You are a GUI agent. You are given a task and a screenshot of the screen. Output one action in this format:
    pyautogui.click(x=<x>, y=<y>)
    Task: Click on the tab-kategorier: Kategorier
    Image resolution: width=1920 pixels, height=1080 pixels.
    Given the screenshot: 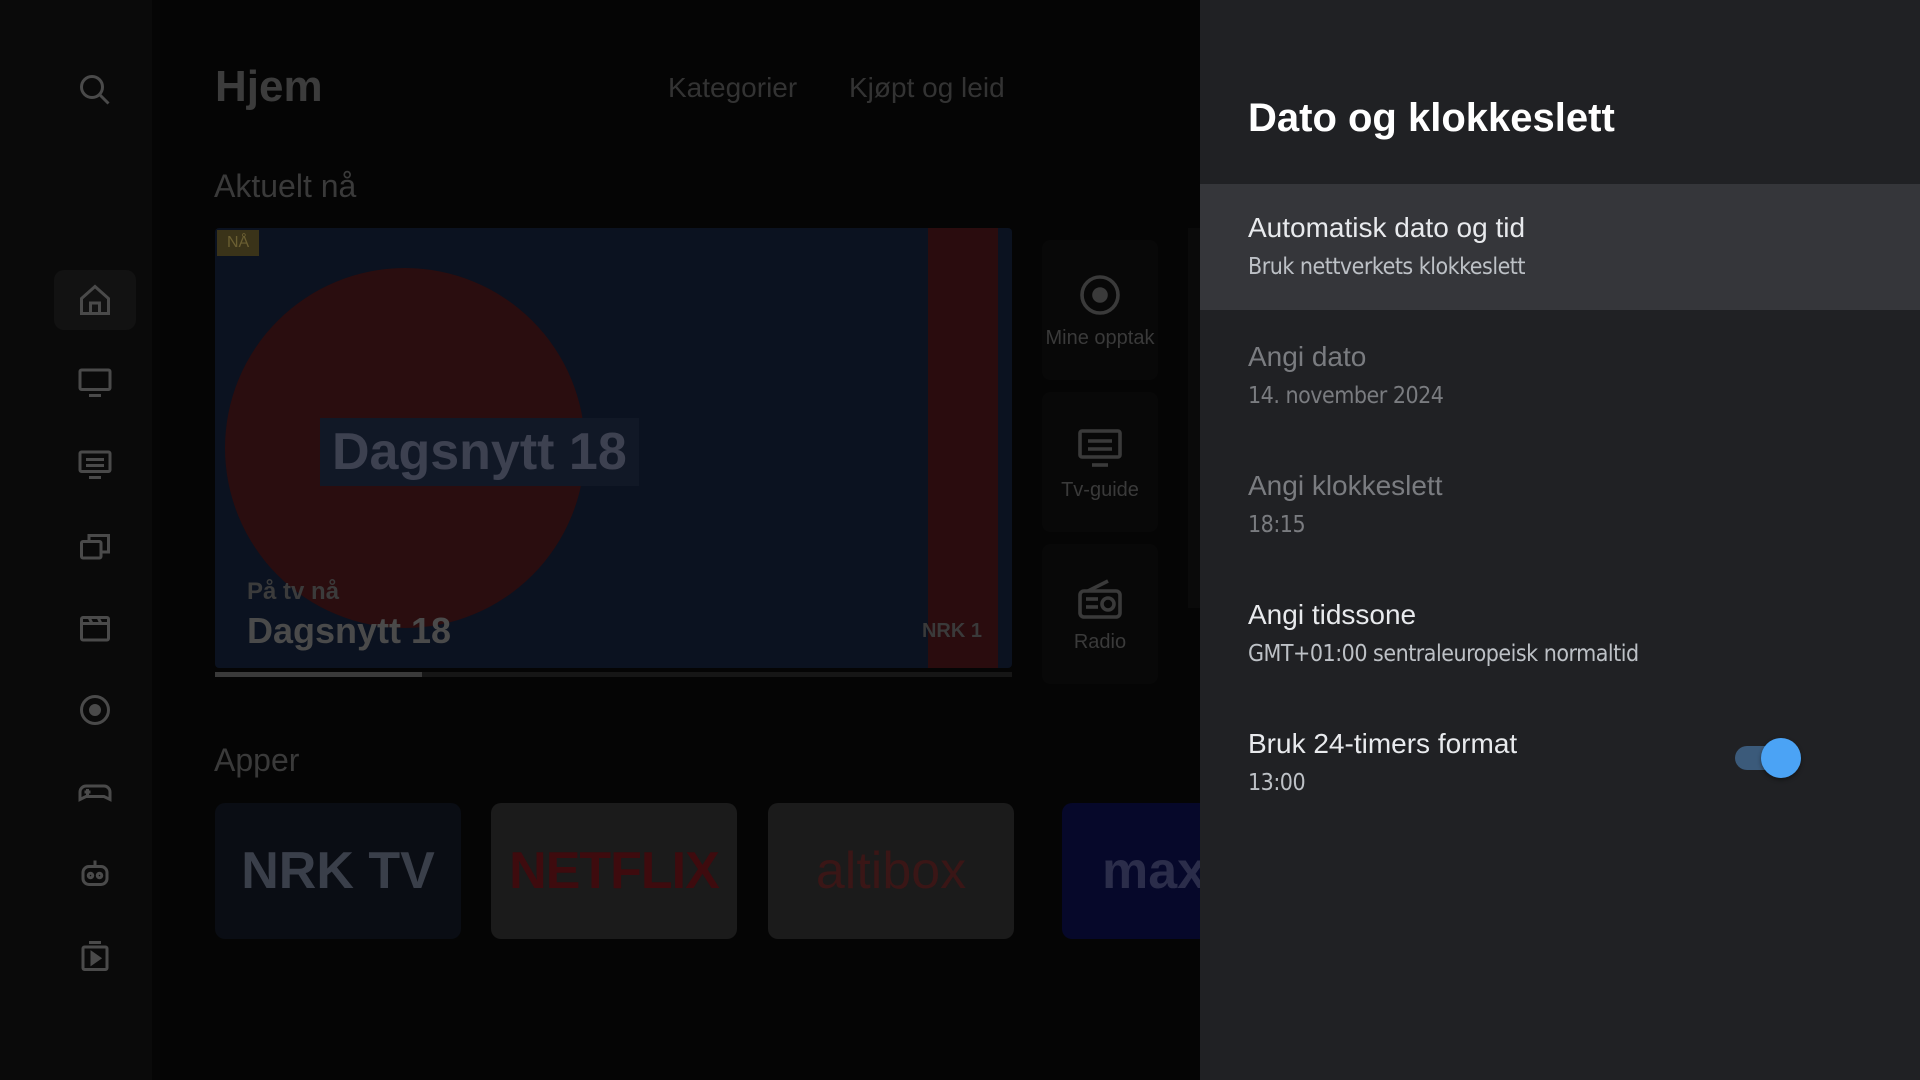 What is the action you would take?
    pyautogui.click(x=732, y=88)
    